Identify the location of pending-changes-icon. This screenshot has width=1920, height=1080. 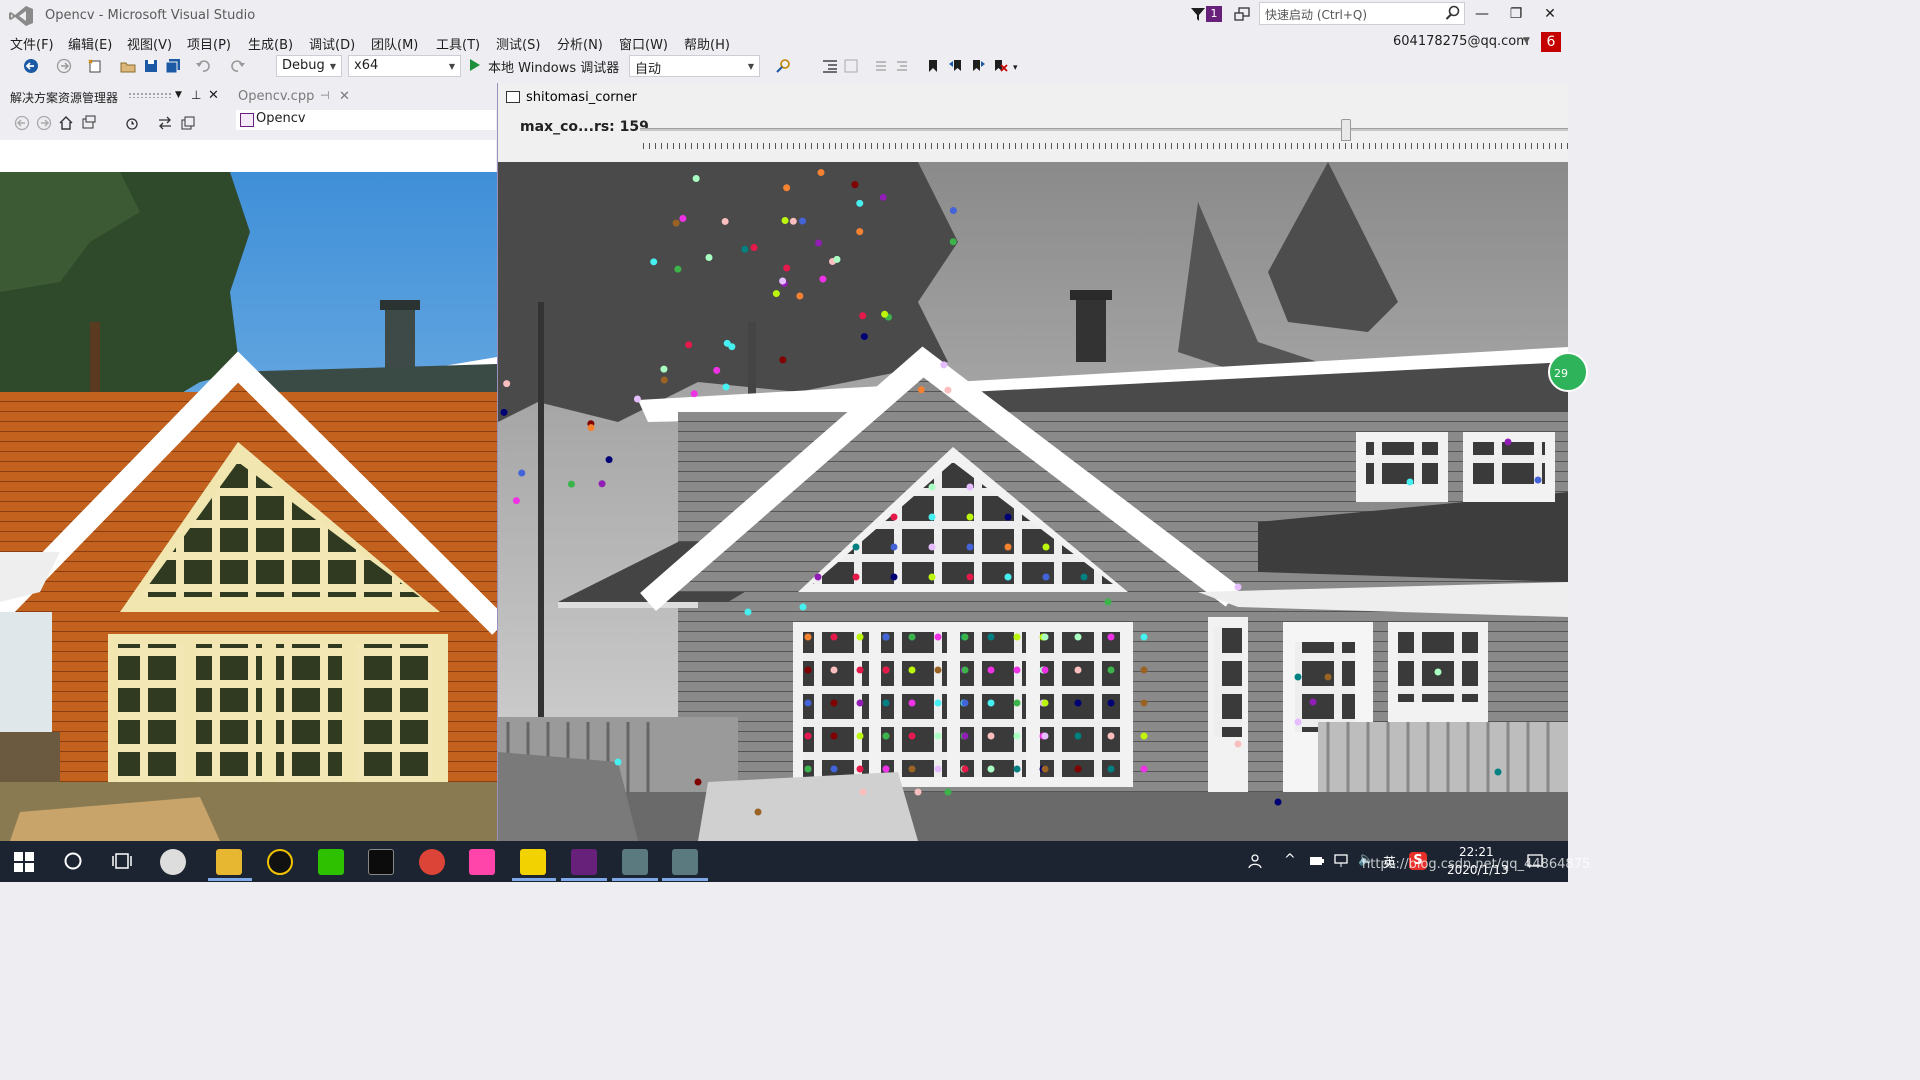
(132, 123).